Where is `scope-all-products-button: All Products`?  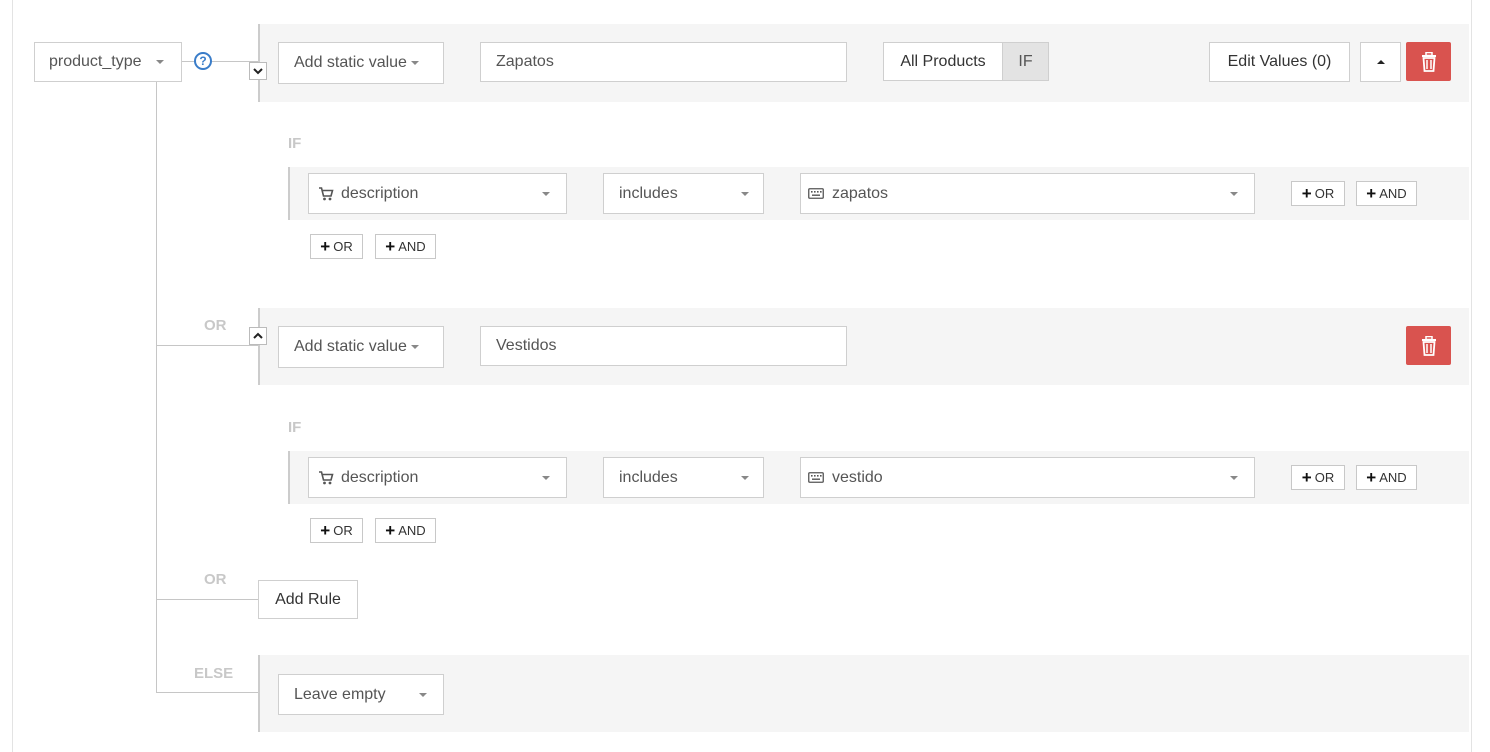 scope-all-products-button: All Products is located at coordinates (943, 61).